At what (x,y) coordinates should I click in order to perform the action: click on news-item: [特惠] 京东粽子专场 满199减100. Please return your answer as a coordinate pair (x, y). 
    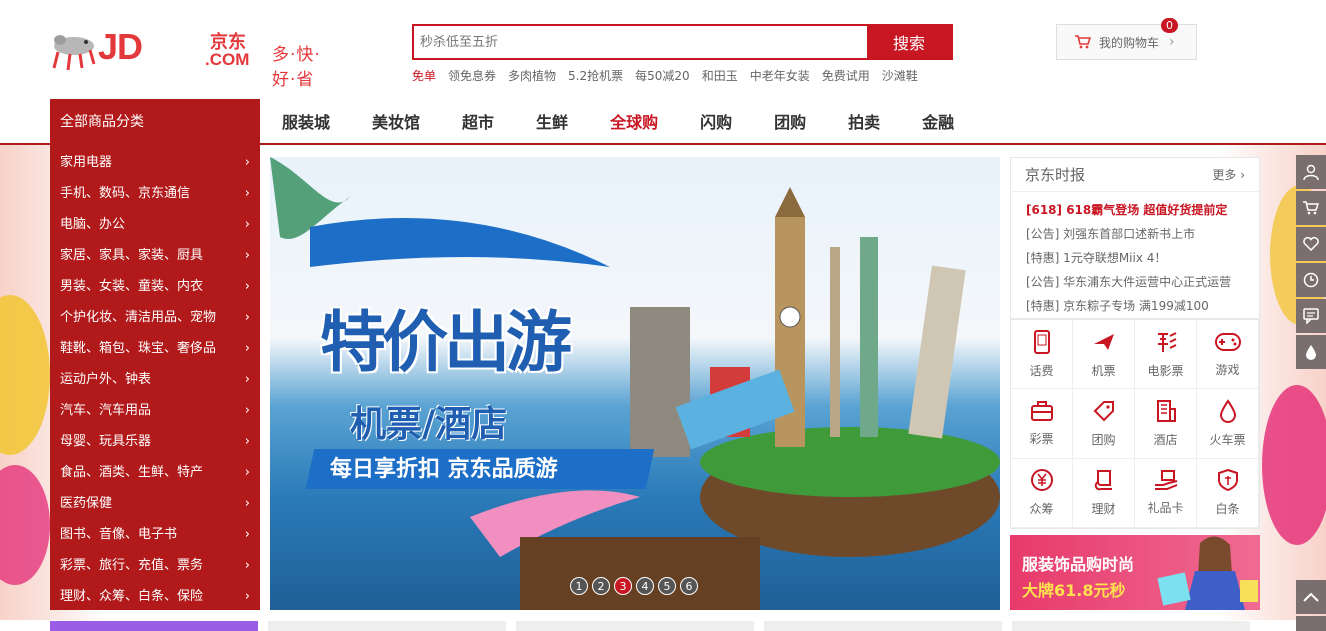
    Looking at the image, I should click on (1142, 306).